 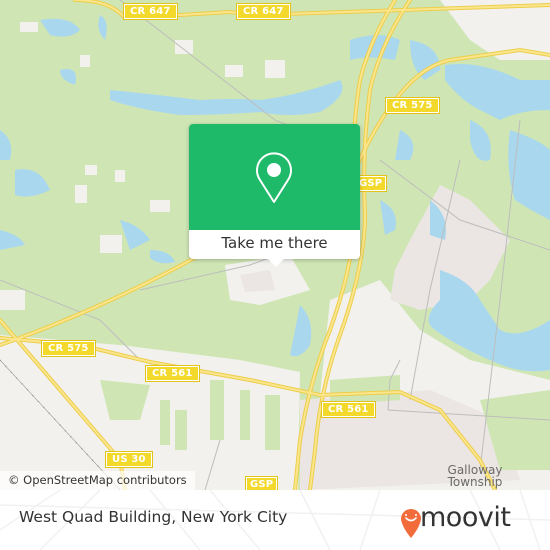 I want to click on map-pin-icon, so click(x=274, y=177).